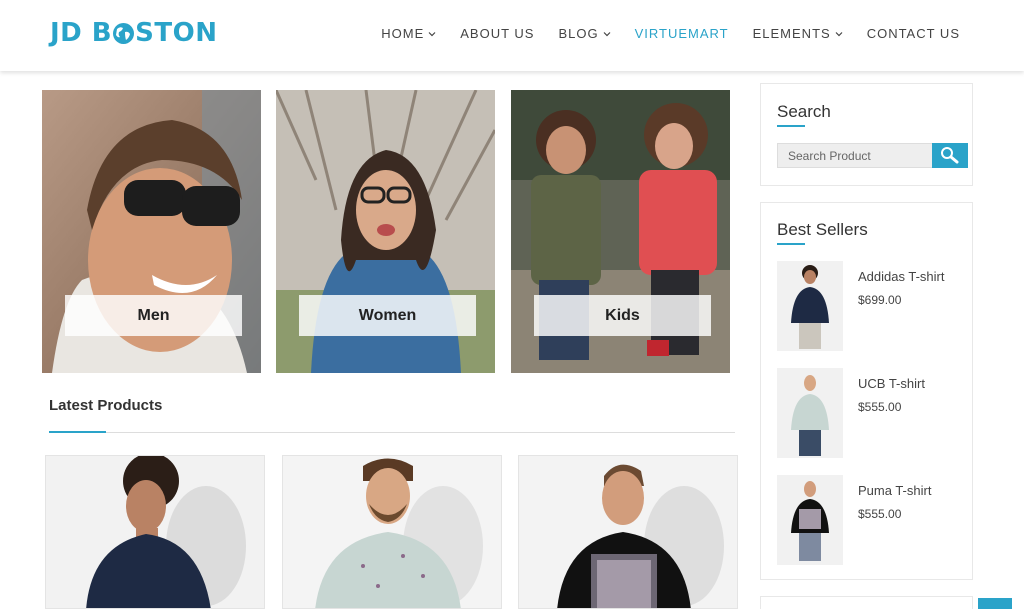 The image size is (1024, 609). I want to click on best-seller-price: $699.00, so click(880, 300).